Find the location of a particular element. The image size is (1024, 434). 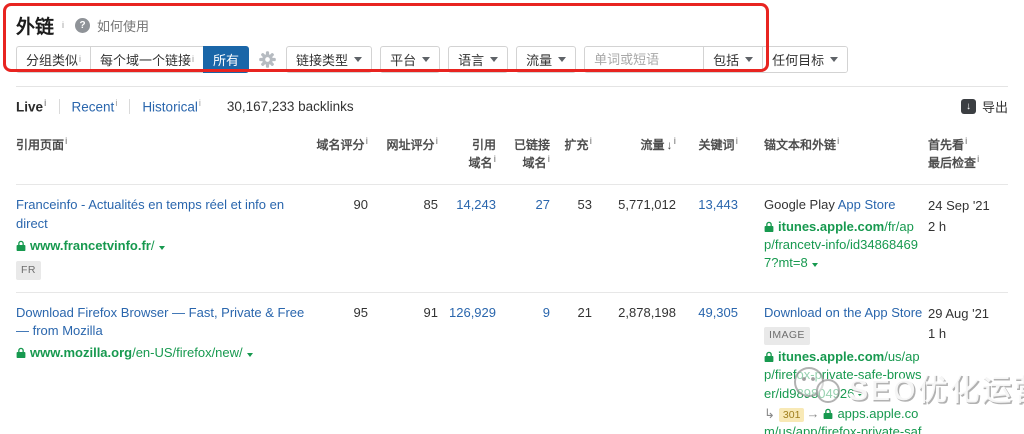

help-icon: ? is located at coordinates (83, 25).